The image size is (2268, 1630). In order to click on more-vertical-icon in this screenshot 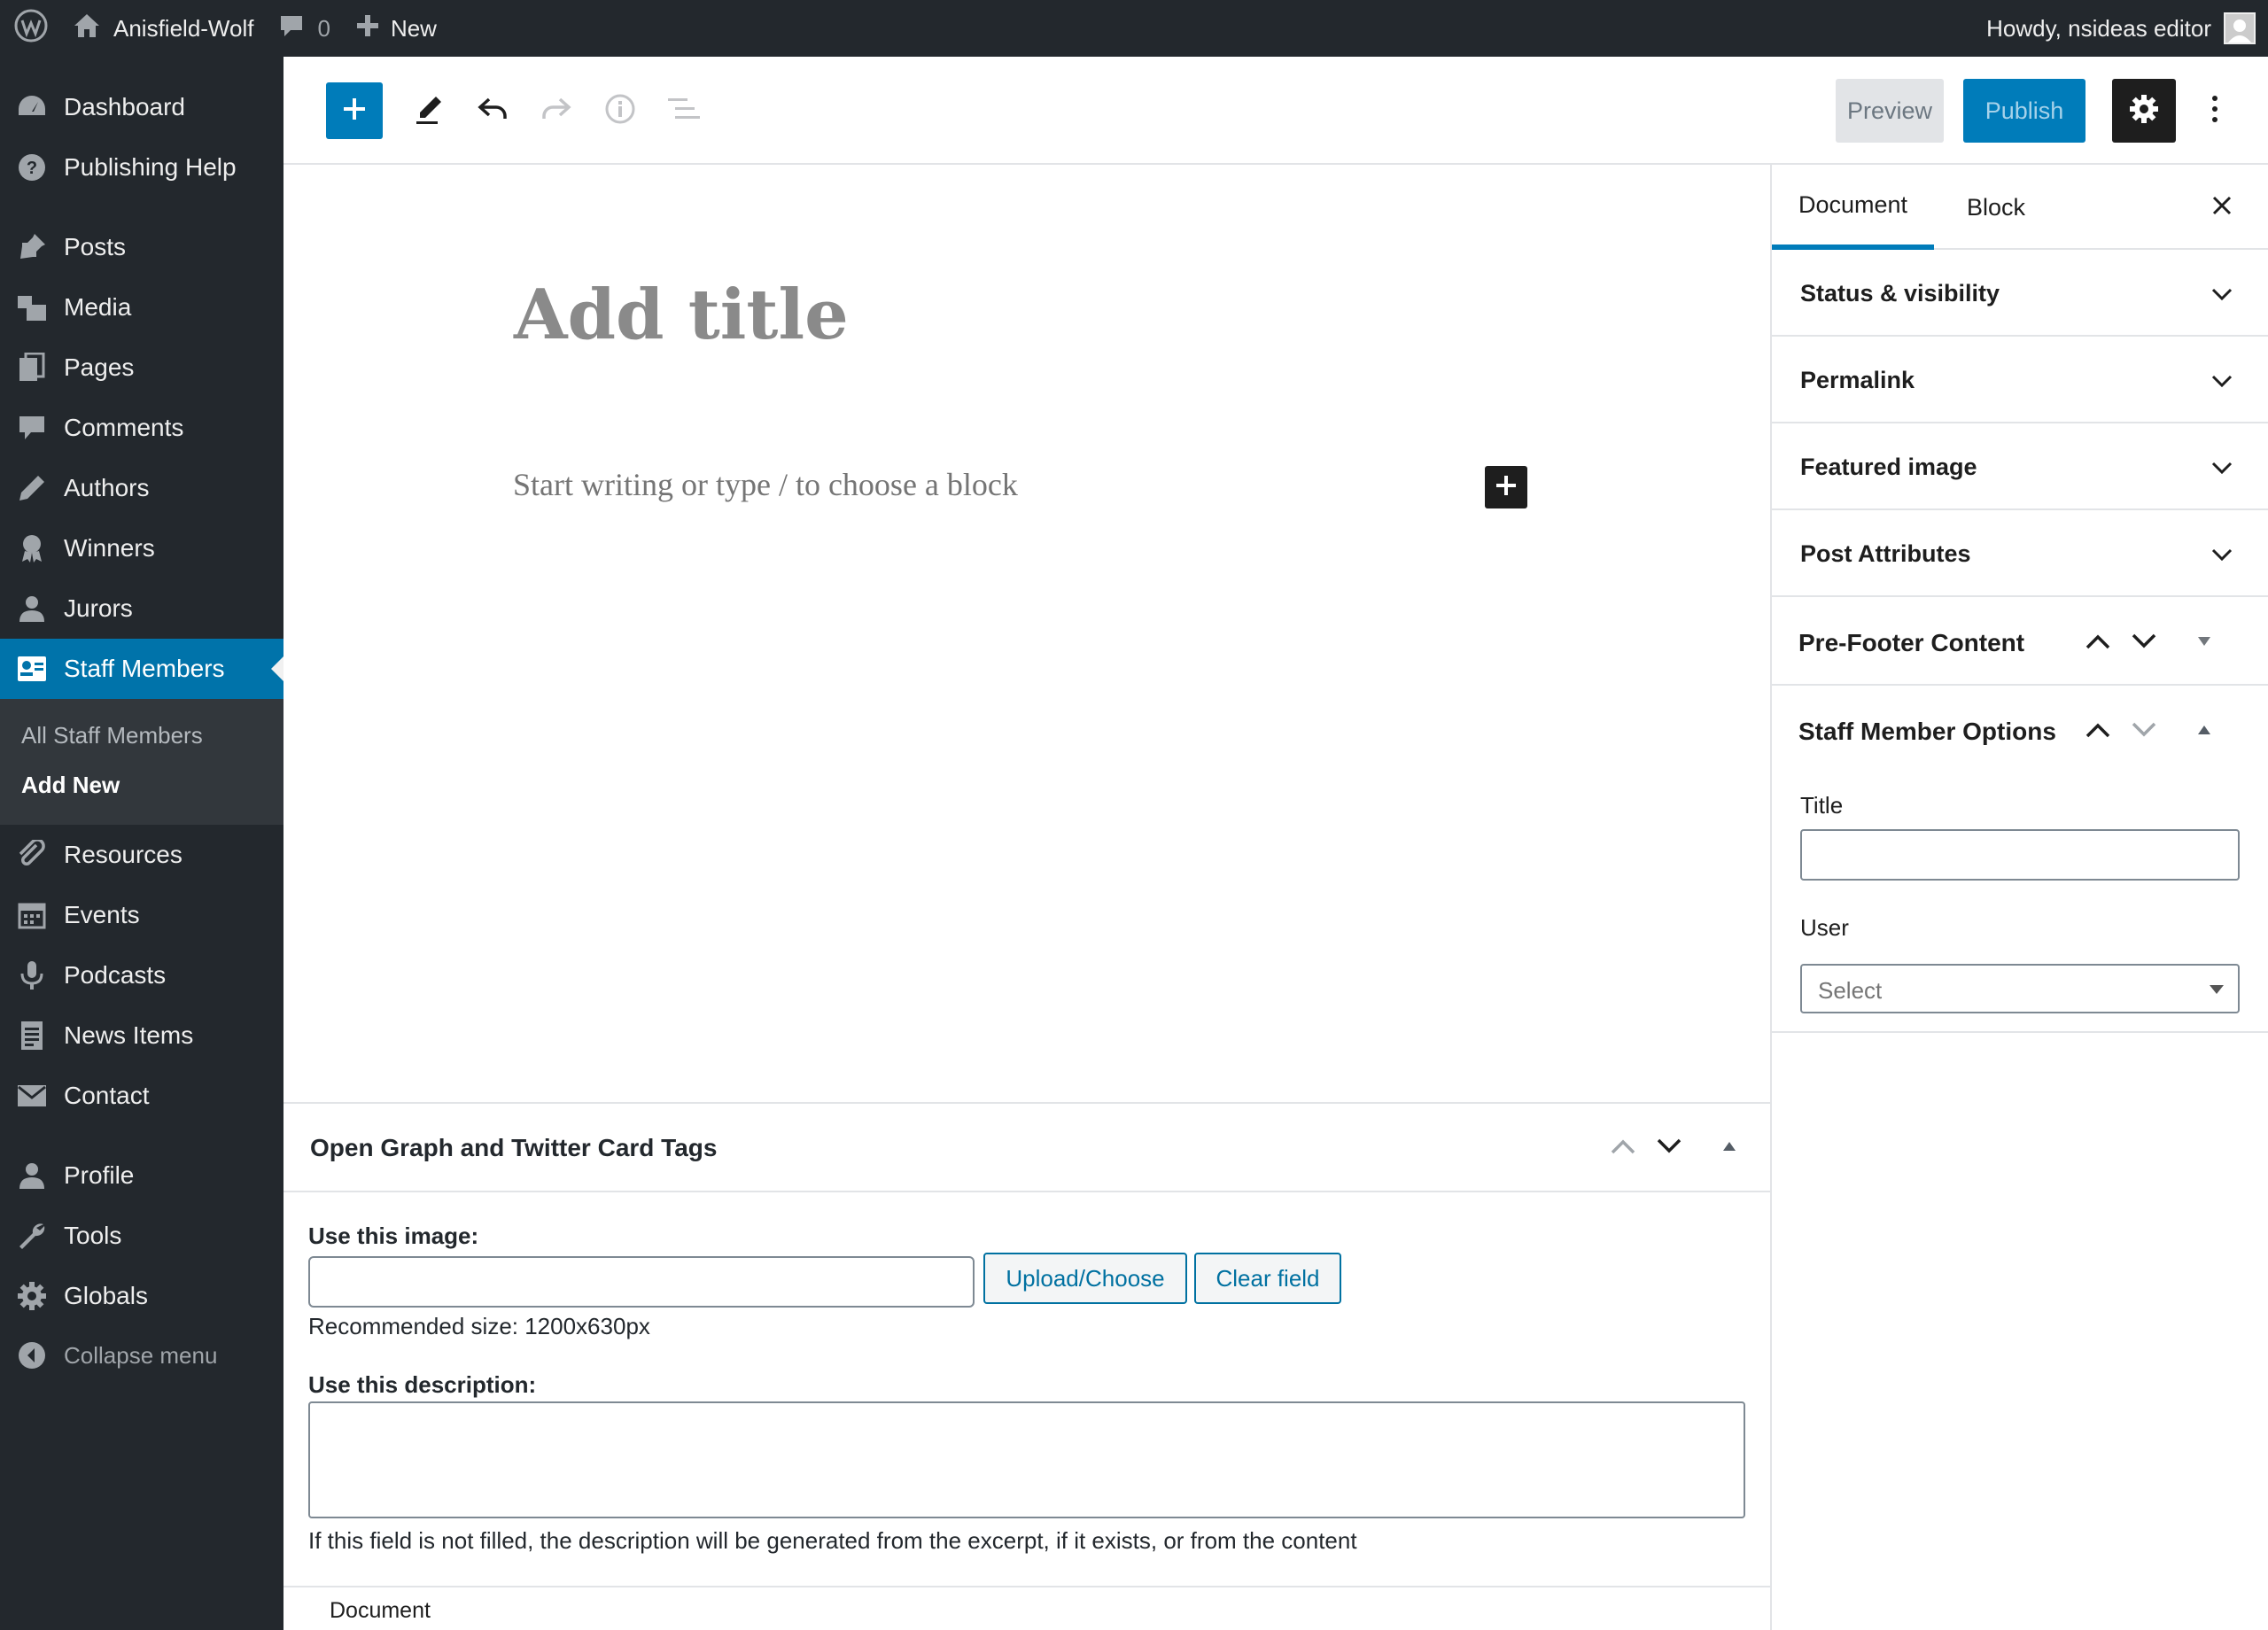, I will do `click(2214, 111)`.